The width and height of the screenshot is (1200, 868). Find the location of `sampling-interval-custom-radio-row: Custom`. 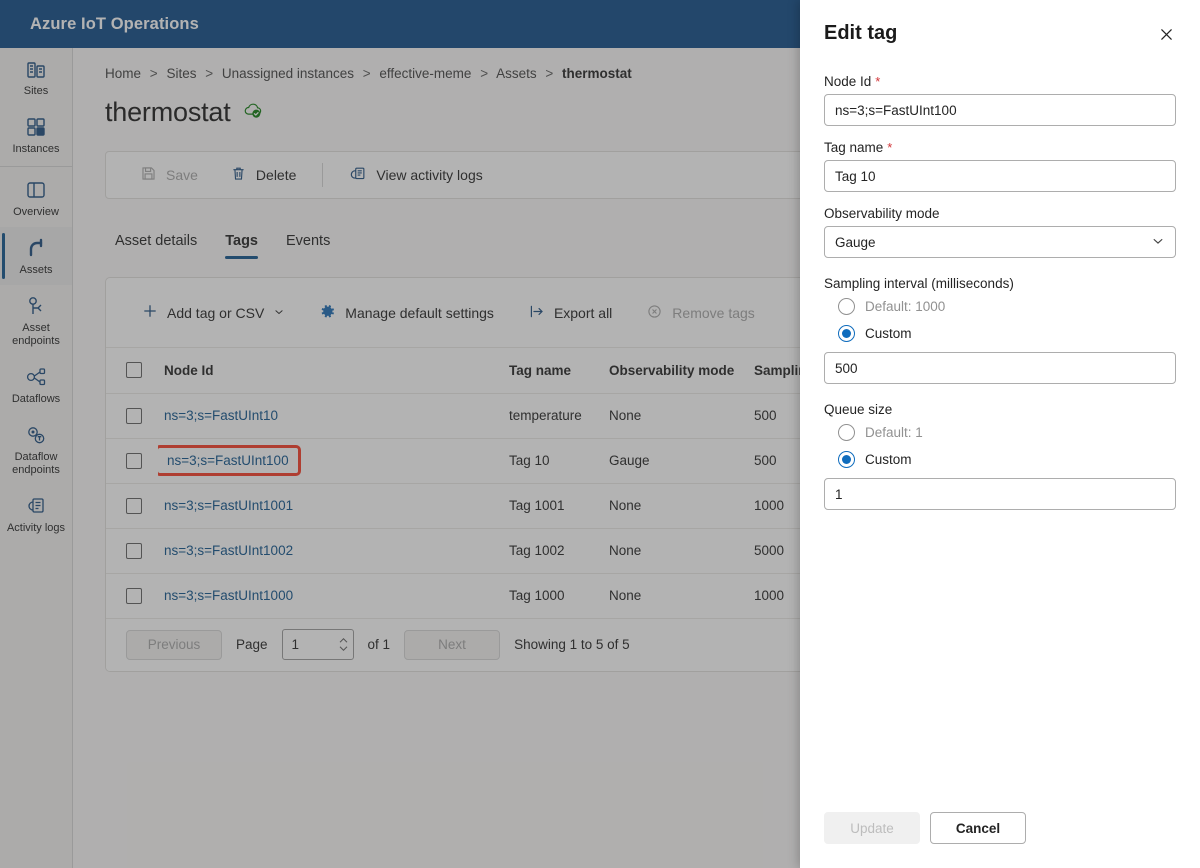

sampling-interval-custom-radio-row: Custom is located at coordinates (1007, 333).